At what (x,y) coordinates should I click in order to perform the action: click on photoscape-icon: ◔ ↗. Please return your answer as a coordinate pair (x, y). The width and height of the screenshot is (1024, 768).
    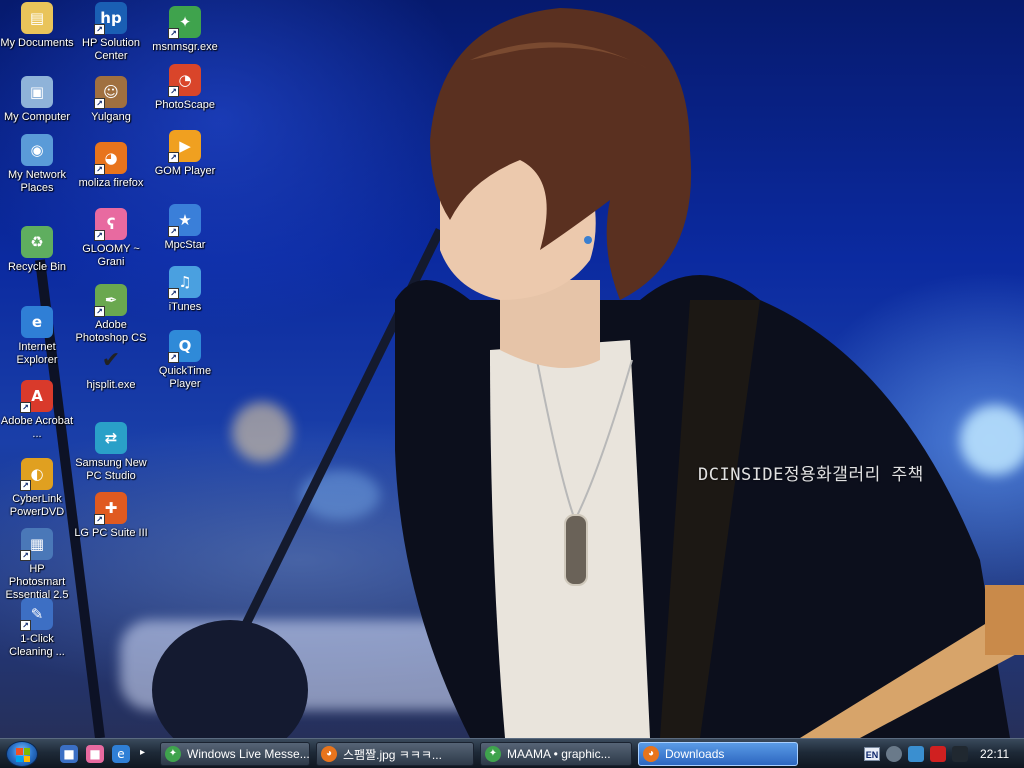
    Looking at the image, I should click on (184, 80).